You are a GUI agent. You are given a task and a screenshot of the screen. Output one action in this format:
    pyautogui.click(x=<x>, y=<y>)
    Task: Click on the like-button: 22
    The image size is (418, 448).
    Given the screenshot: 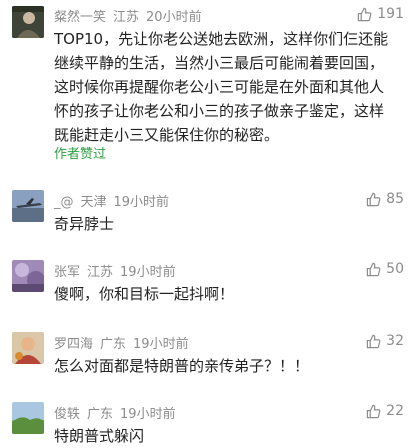 What is the action you would take?
    pyautogui.click(x=385, y=411)
    